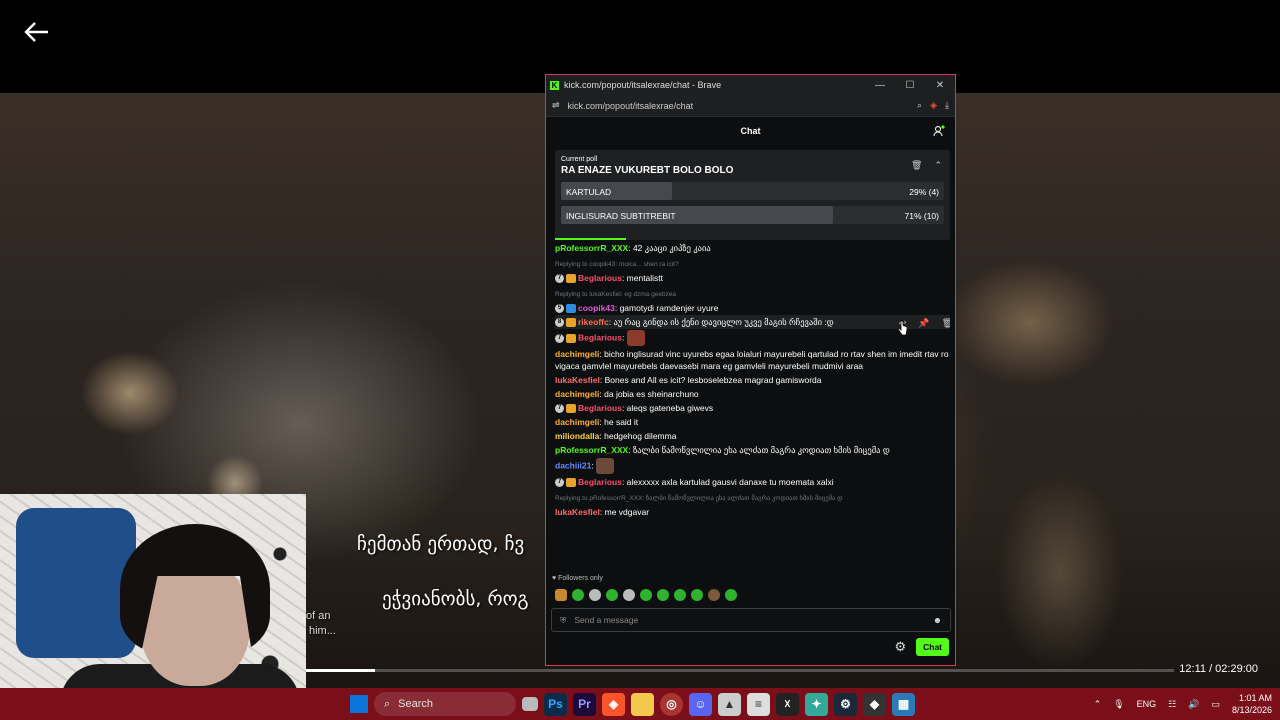 Image resolution: width=1280 pixels, height=720 pixels. Describe the element at coordinates (752, 293) in the screenshot. I see `reply-context: Replying to lukaKesfiel: eg dzma geebzea` at that location.